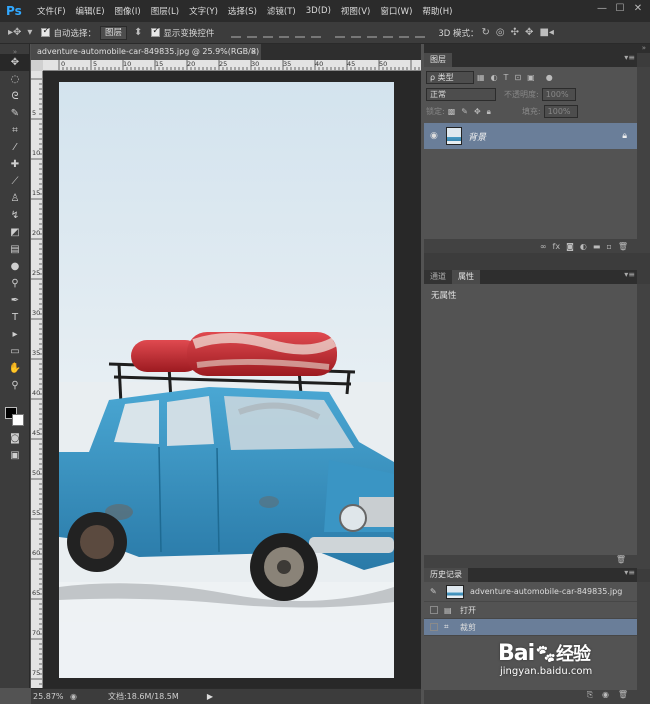  What do you see at coordinates (570, 246) in the screenshot?
I see `add-mask-icon: ◙` at bounding box center [570, 246].